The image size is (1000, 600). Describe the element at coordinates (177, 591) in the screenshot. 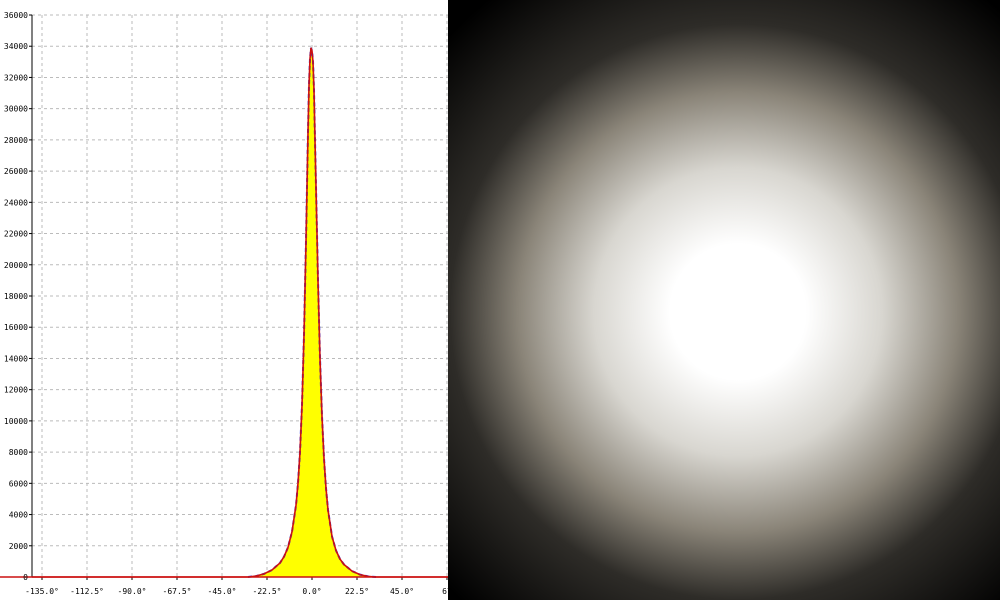

I see `x-tick-label: -67.5°` at that location.